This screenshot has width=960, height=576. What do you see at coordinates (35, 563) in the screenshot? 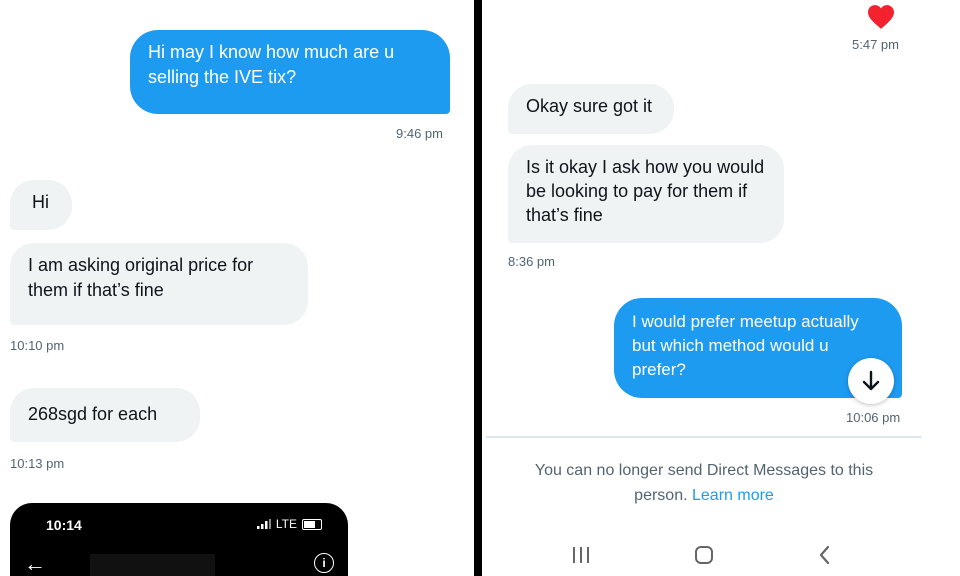
I see `back-arrow-icon: ←` at bounding box center [35, 563].